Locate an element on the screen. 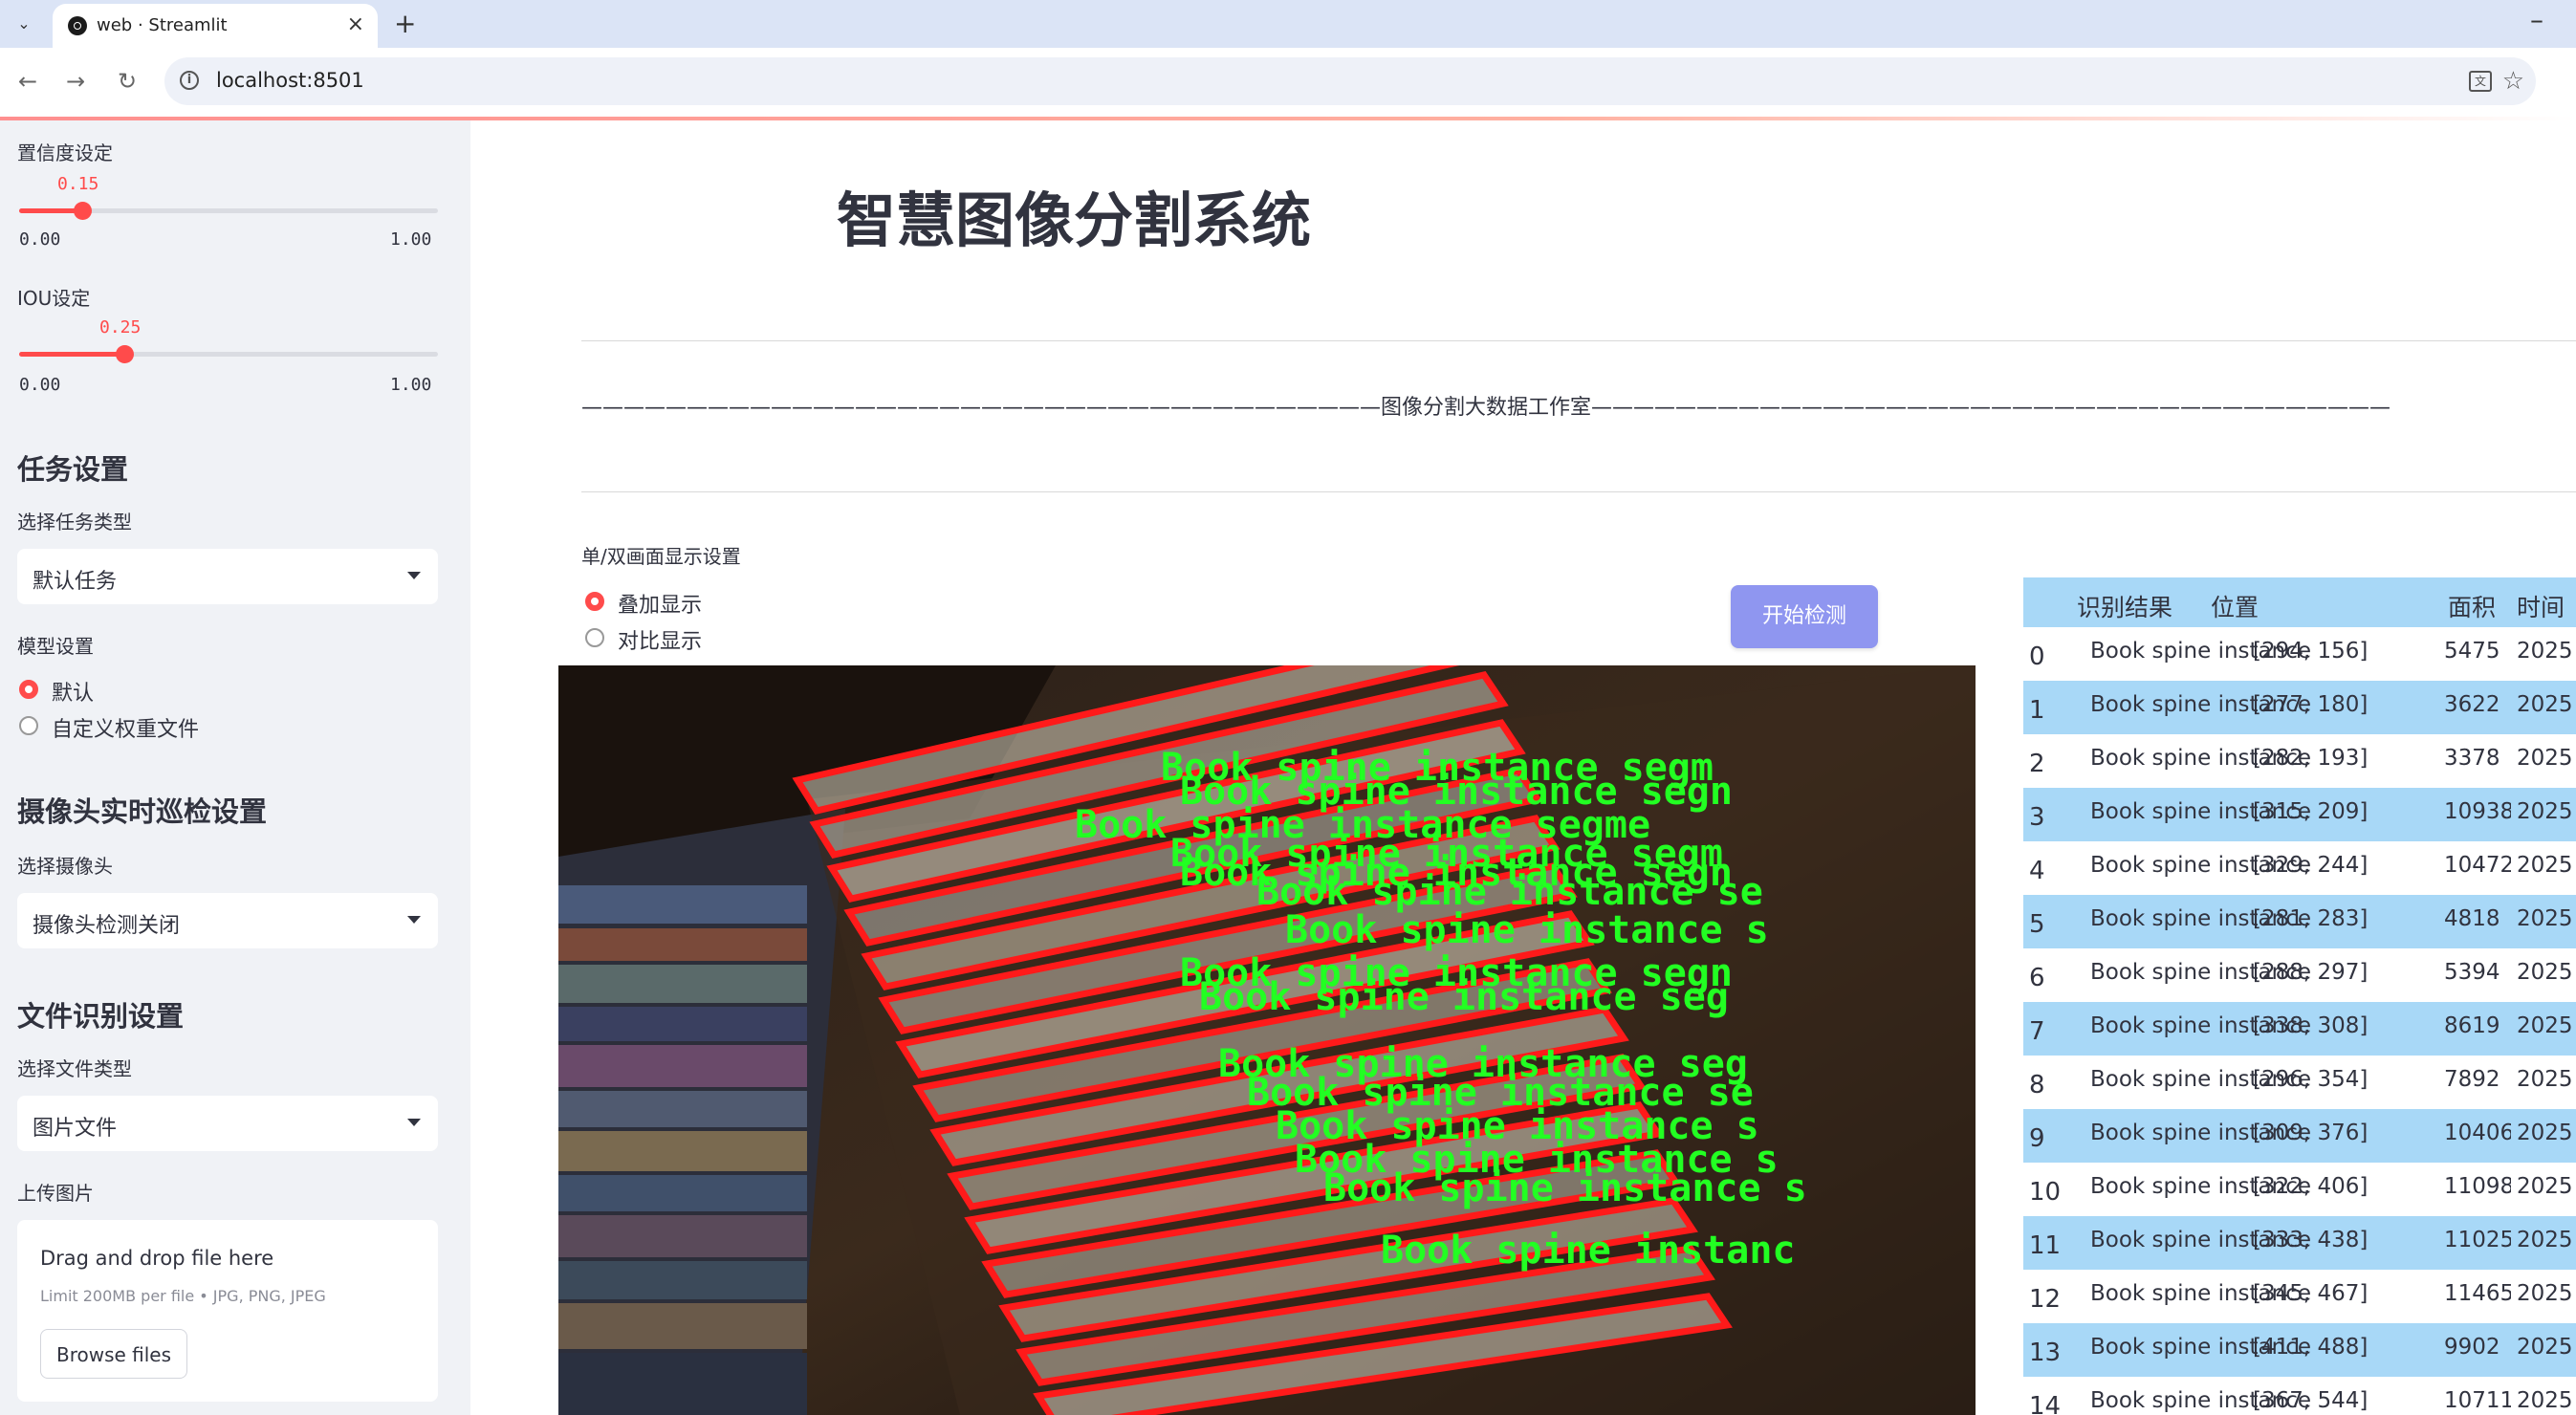  browser-tab: web · Streamlit × is located at coordinates (215, 26).